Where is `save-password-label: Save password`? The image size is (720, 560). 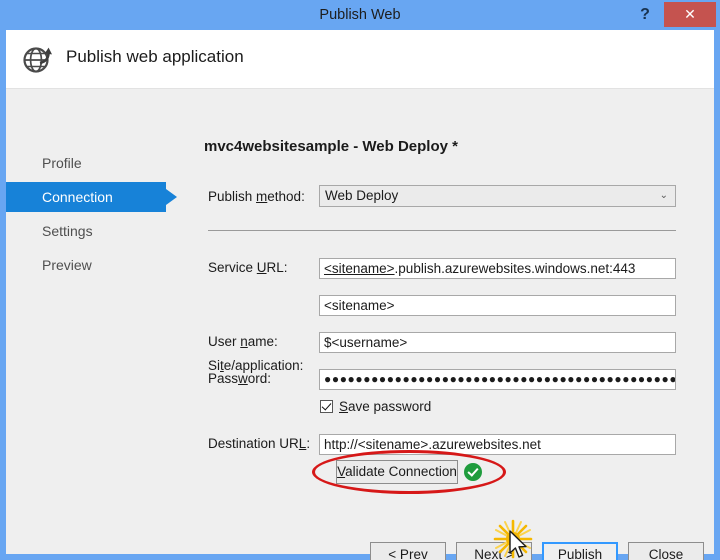 save-password-label: Save password is located at coordinates (385, 406).